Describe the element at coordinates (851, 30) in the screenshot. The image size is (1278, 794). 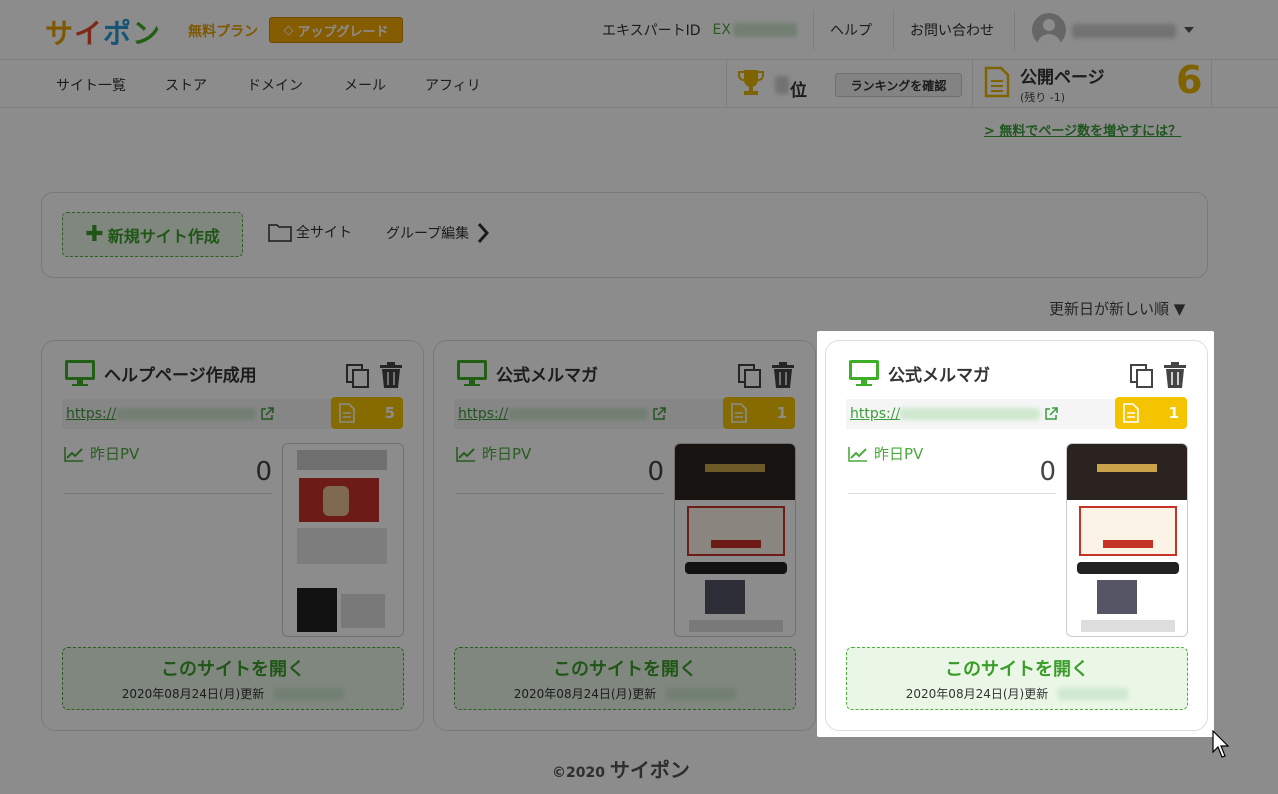
I see `help-link: ヘルプ` at that location.